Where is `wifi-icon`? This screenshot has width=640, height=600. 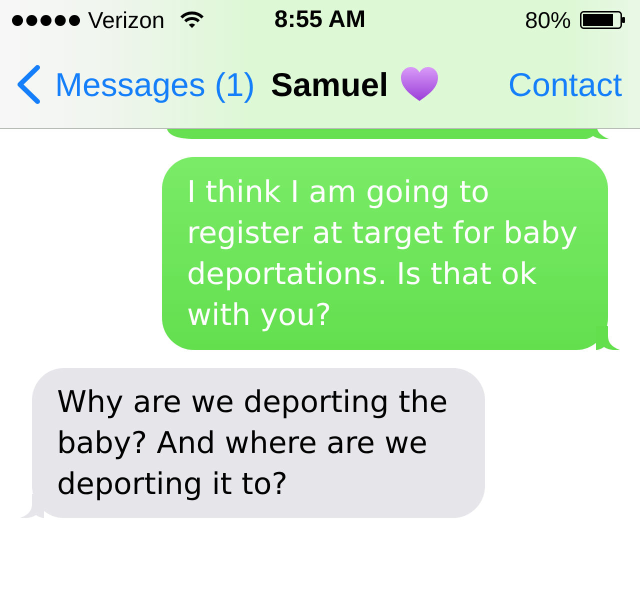 wifi-icon is located at coordinates (192, 20).